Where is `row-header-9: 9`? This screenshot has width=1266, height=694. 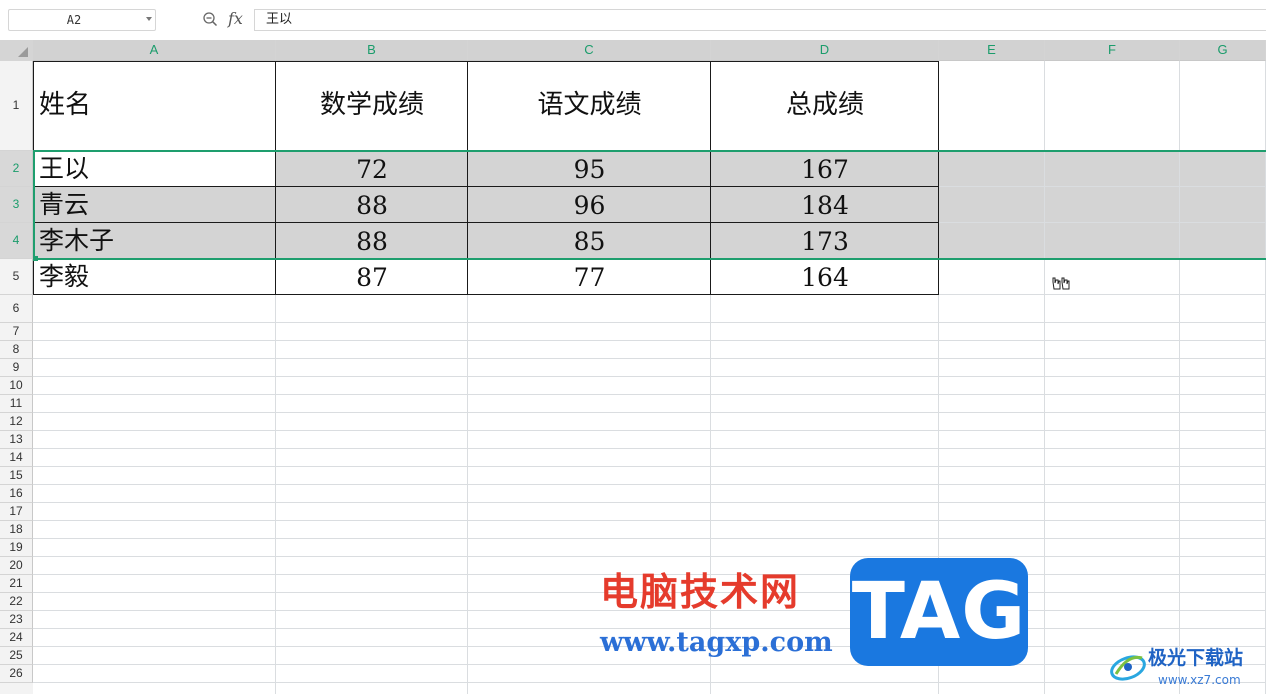
row-header-9: 9 is located at coordinates (16, 368).